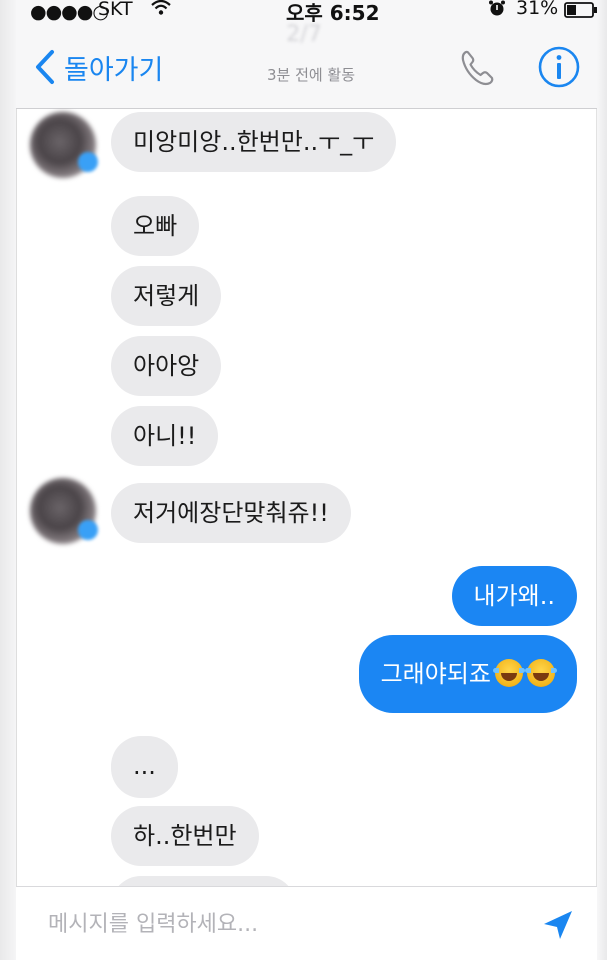 This screenshot has height=960, width=607. What do you see at coordinates (161, 11) in the screenshot?
I see `wifi-icon` at bounding box center [161, 11].